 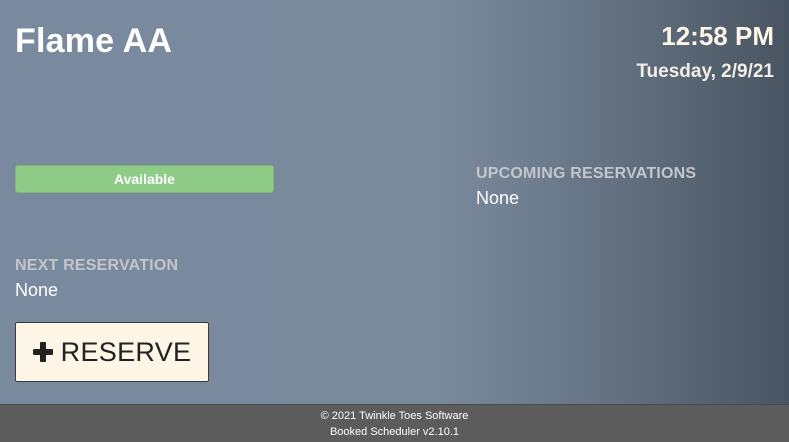 I want to click on reserve-button-label: RESERVE, so click(x=126, y=351).